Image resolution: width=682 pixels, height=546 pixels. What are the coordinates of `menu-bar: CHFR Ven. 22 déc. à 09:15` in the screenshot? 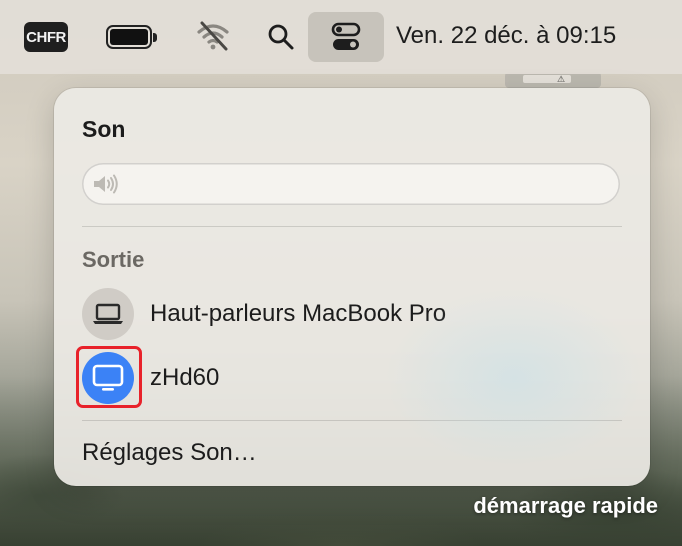 It's located at (341, 37).